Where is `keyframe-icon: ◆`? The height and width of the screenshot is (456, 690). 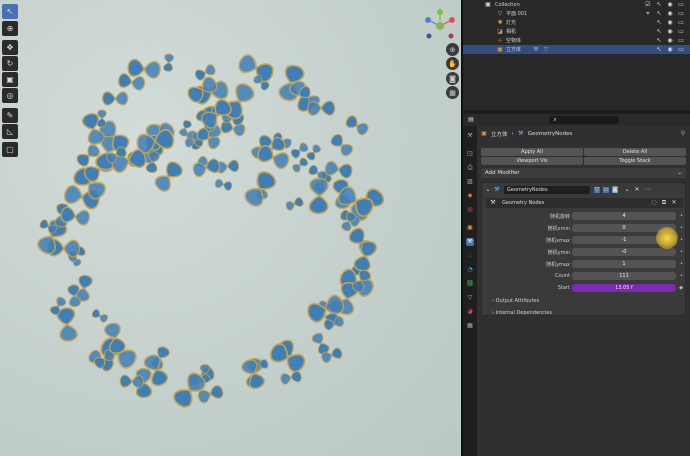 keyframe-icon: ◆ is located at coordinates (681, 288).